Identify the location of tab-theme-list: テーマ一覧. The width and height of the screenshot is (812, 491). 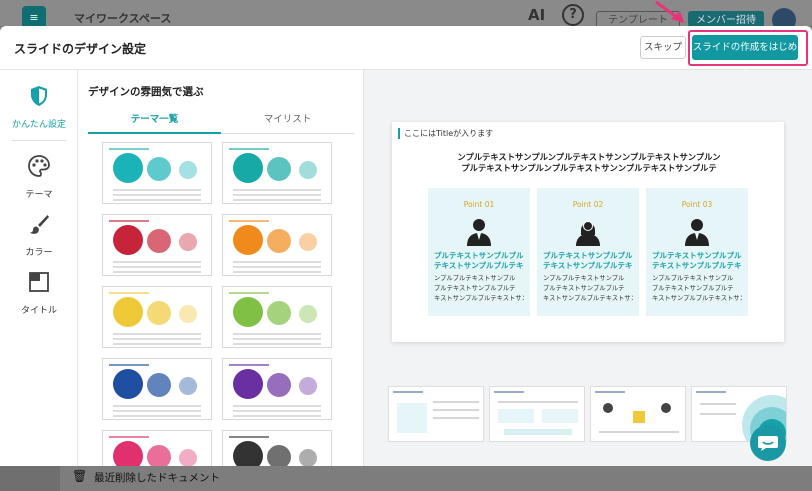
(154, 121).